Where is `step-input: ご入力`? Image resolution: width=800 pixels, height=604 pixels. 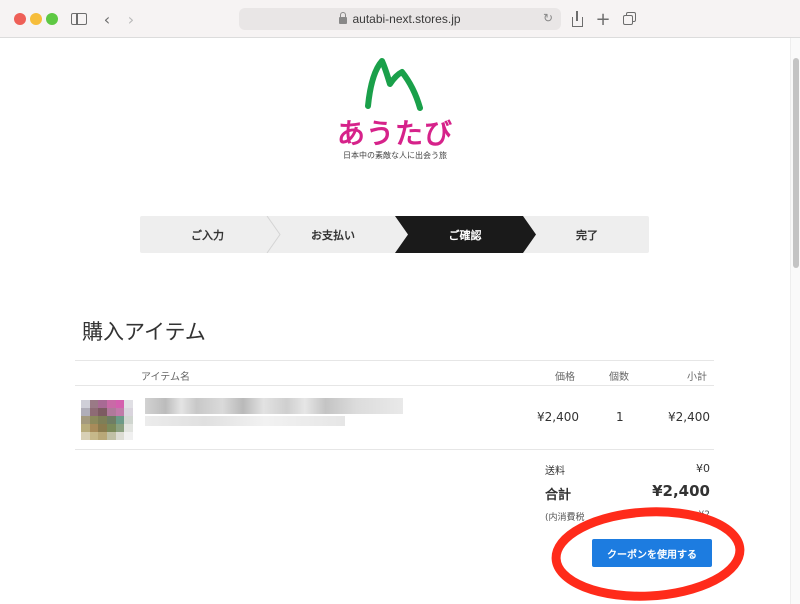 step-input: ご入力 is located at coordinates (207, 235).